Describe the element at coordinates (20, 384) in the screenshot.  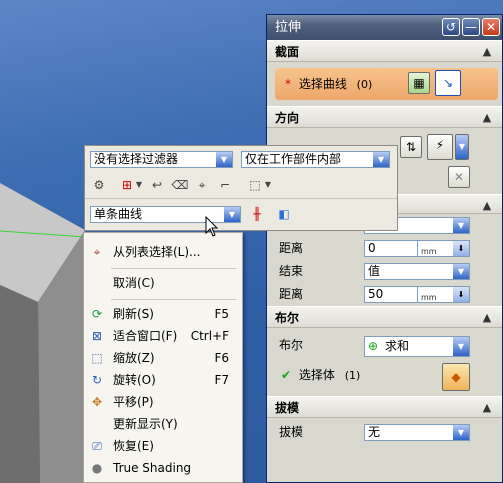
I see `model-front-face` at that location.